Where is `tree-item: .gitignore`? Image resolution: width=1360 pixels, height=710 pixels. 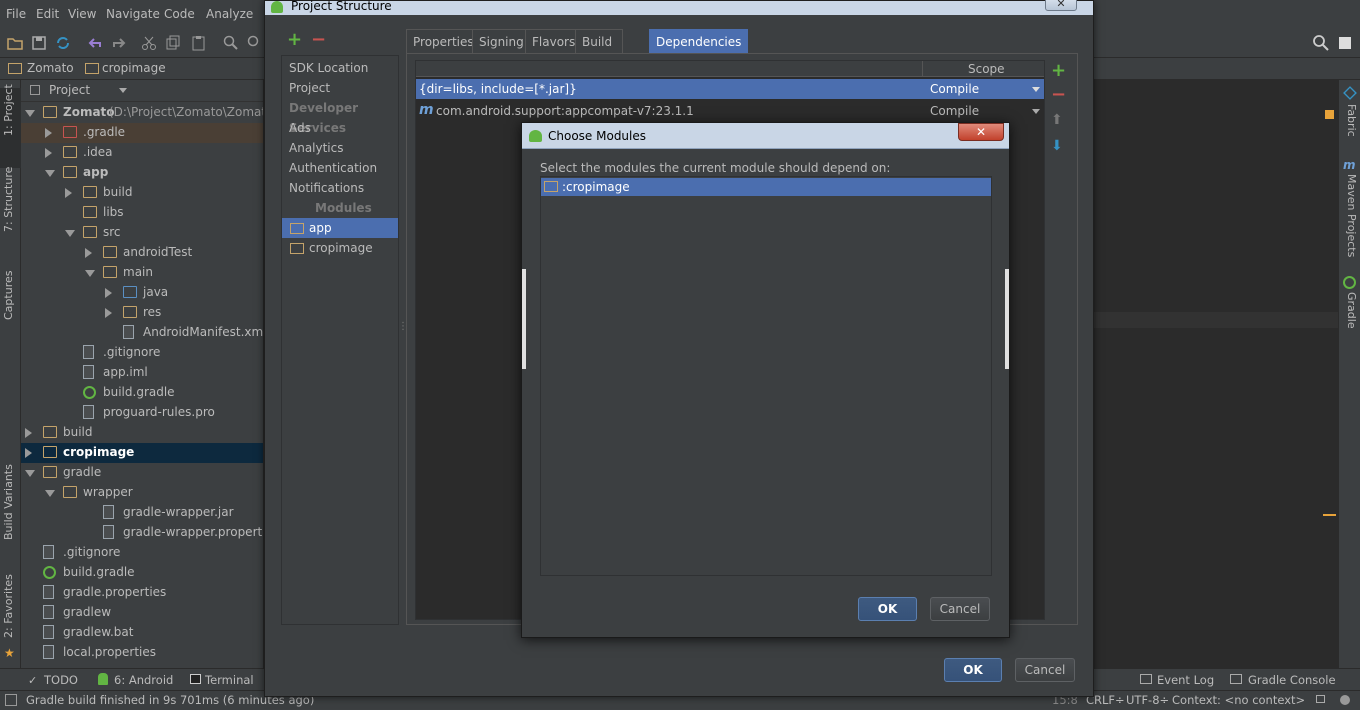 tree-item: .gitignore is located at coordinates (142, 353).